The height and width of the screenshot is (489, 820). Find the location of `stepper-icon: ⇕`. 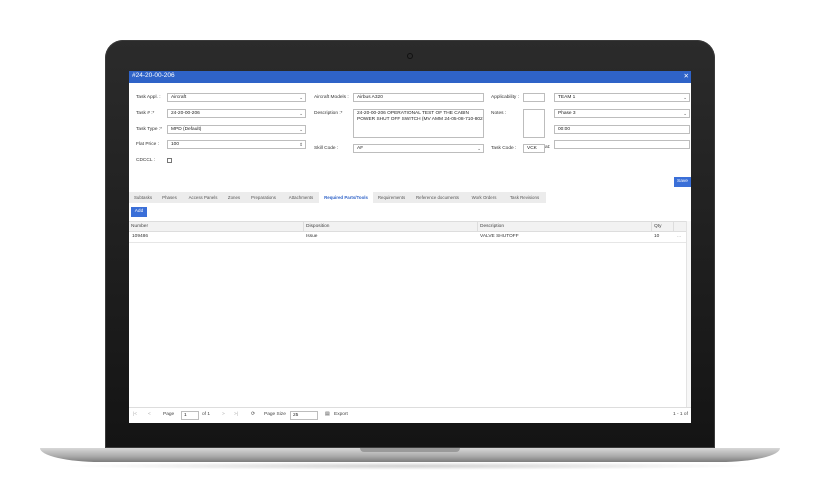

stepper-icon: ⇕ is located at coordinates (301, 144).